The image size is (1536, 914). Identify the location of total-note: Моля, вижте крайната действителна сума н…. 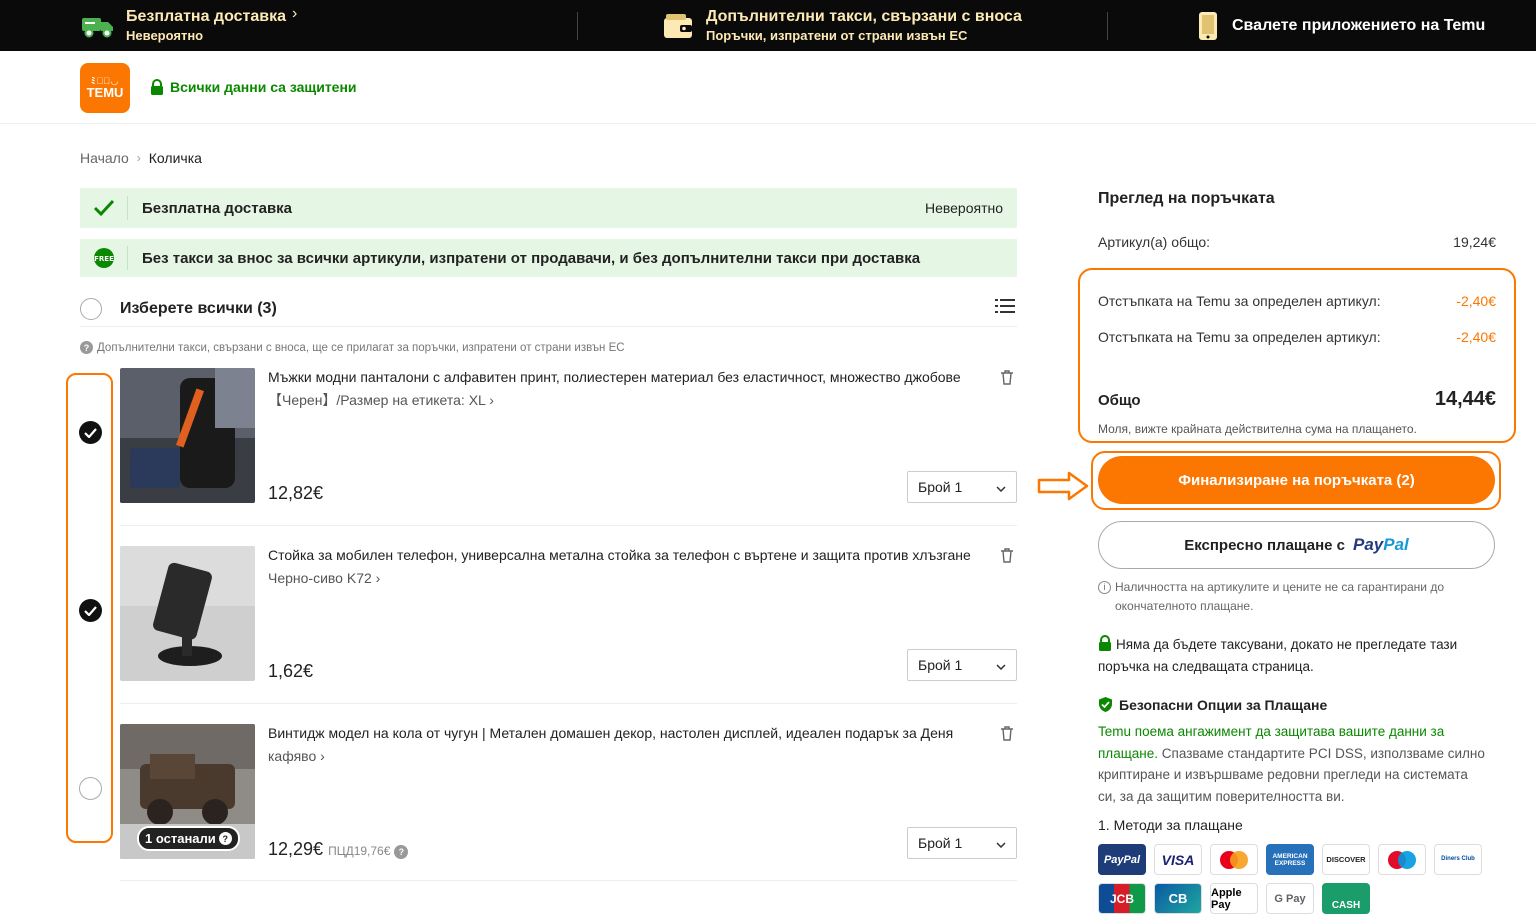
(1257, 429).